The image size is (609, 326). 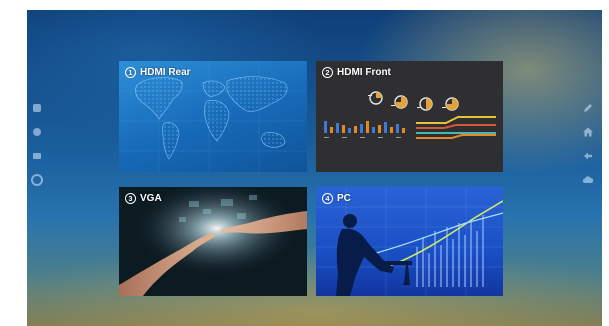 I want to click on source-tile-pc: 4 PC, so click(x=409, y=241).